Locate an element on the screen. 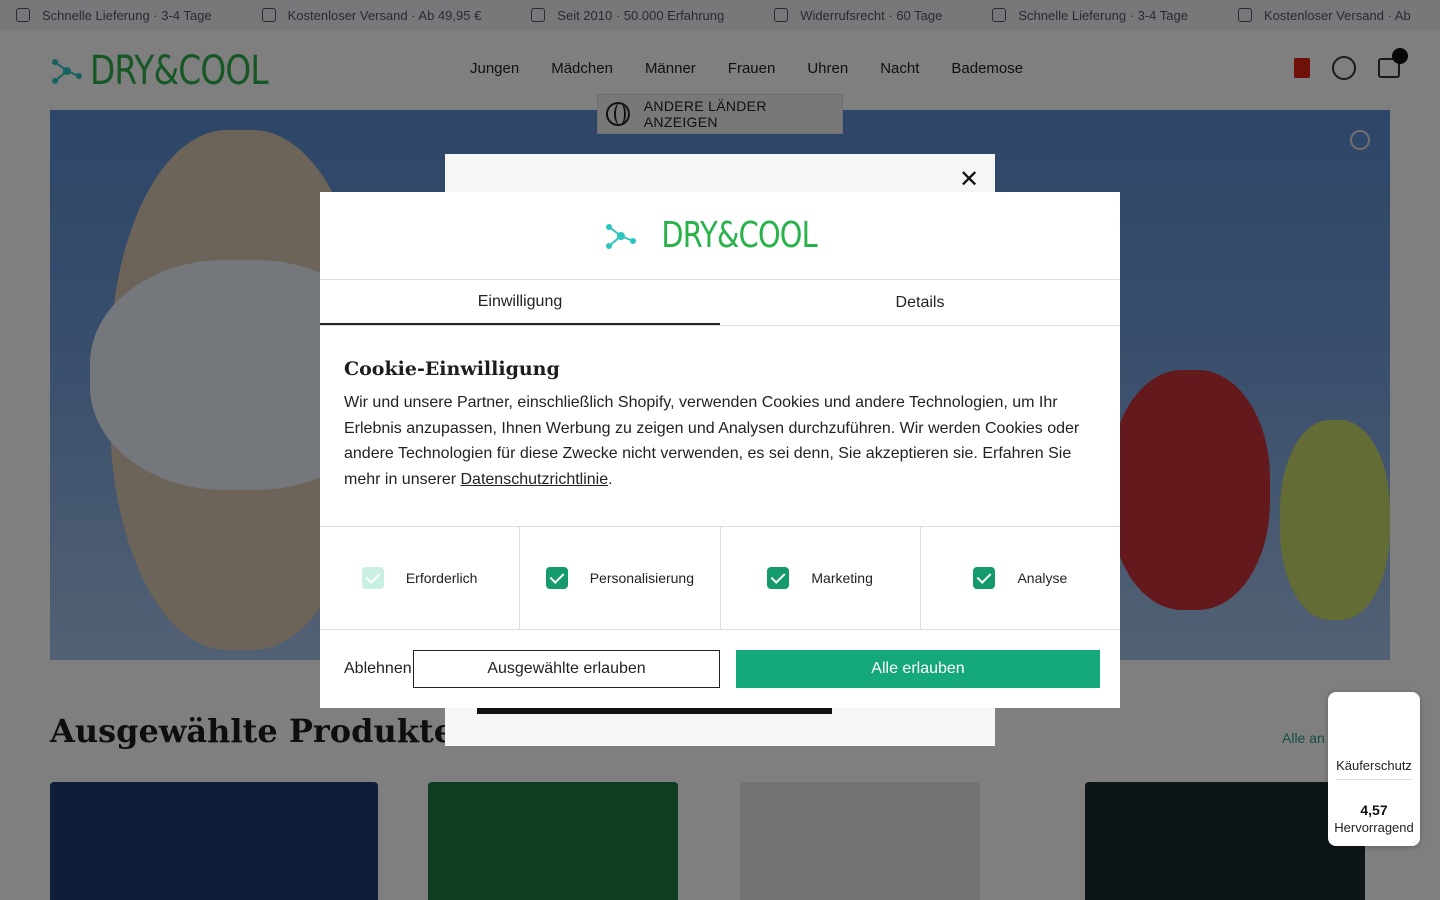  trust-badge: Käuferschutz 4,57 Hervorragend is located at coordinates (1374, 769).